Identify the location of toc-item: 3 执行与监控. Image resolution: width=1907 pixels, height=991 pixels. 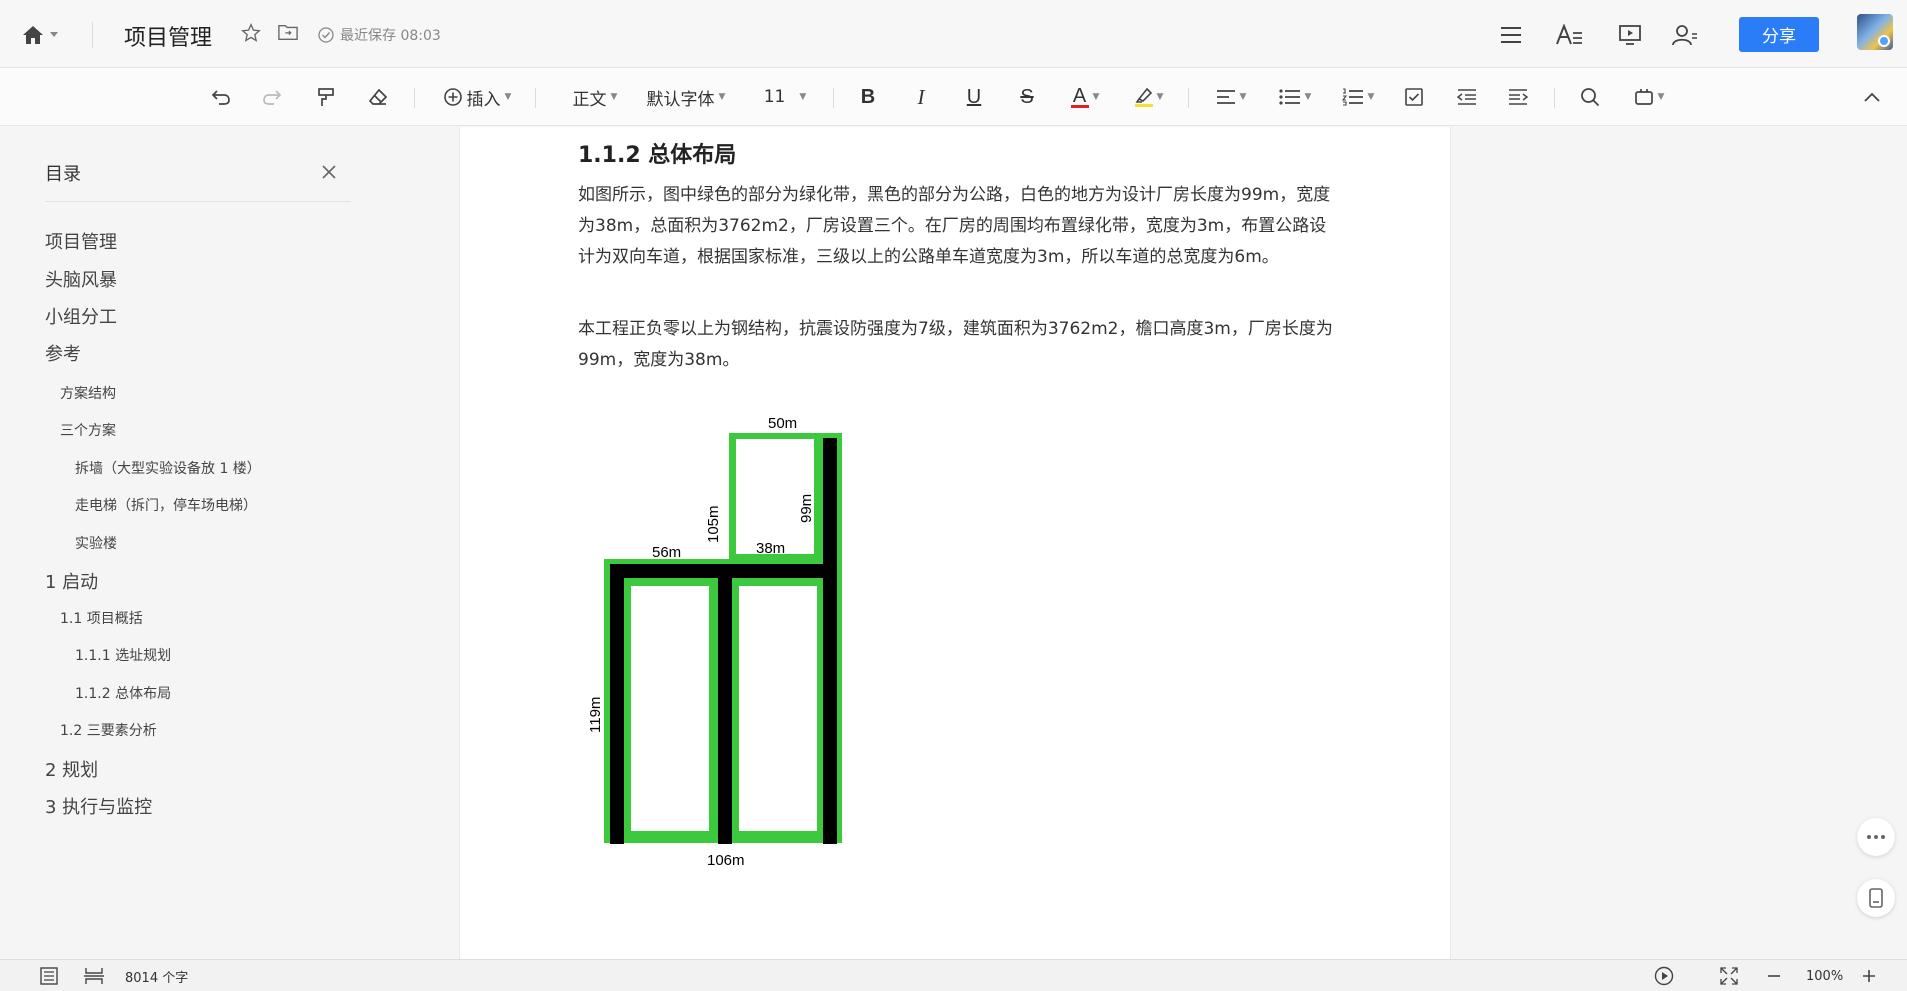
(98, 806).